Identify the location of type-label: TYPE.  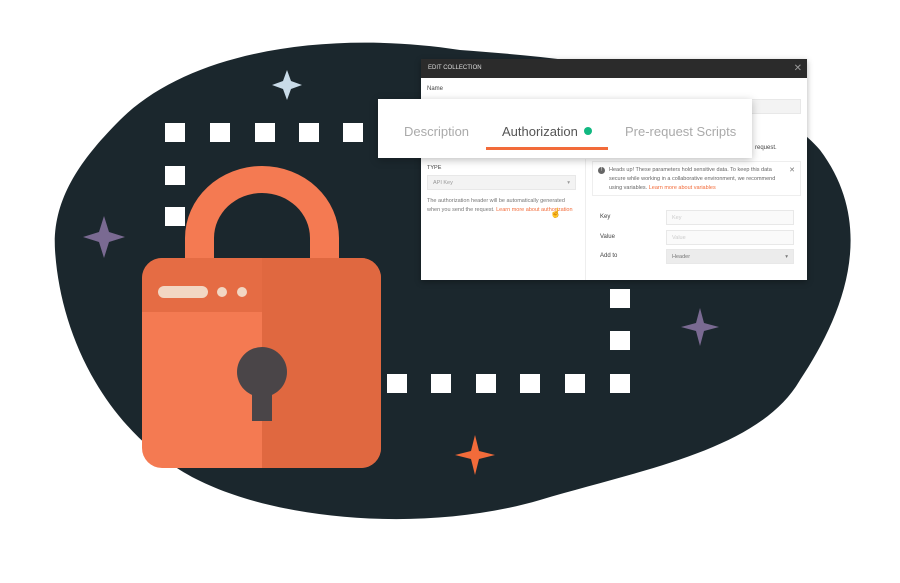
(434, 168).